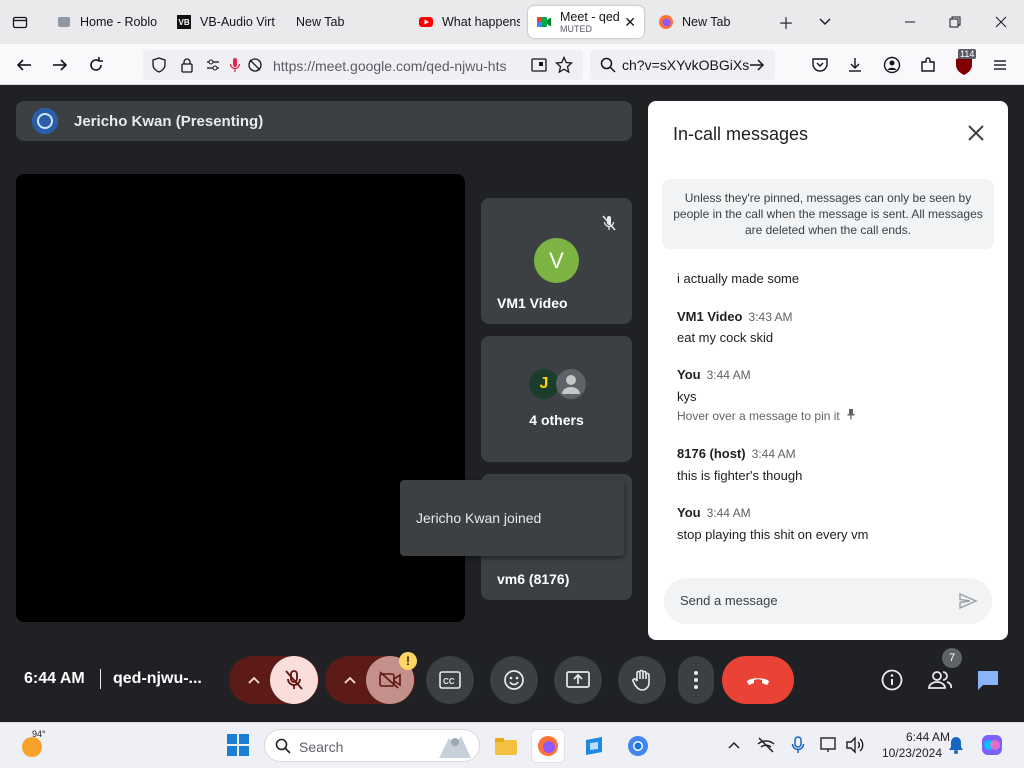  I want to click on tab-label: What happens, so click(481, 22).